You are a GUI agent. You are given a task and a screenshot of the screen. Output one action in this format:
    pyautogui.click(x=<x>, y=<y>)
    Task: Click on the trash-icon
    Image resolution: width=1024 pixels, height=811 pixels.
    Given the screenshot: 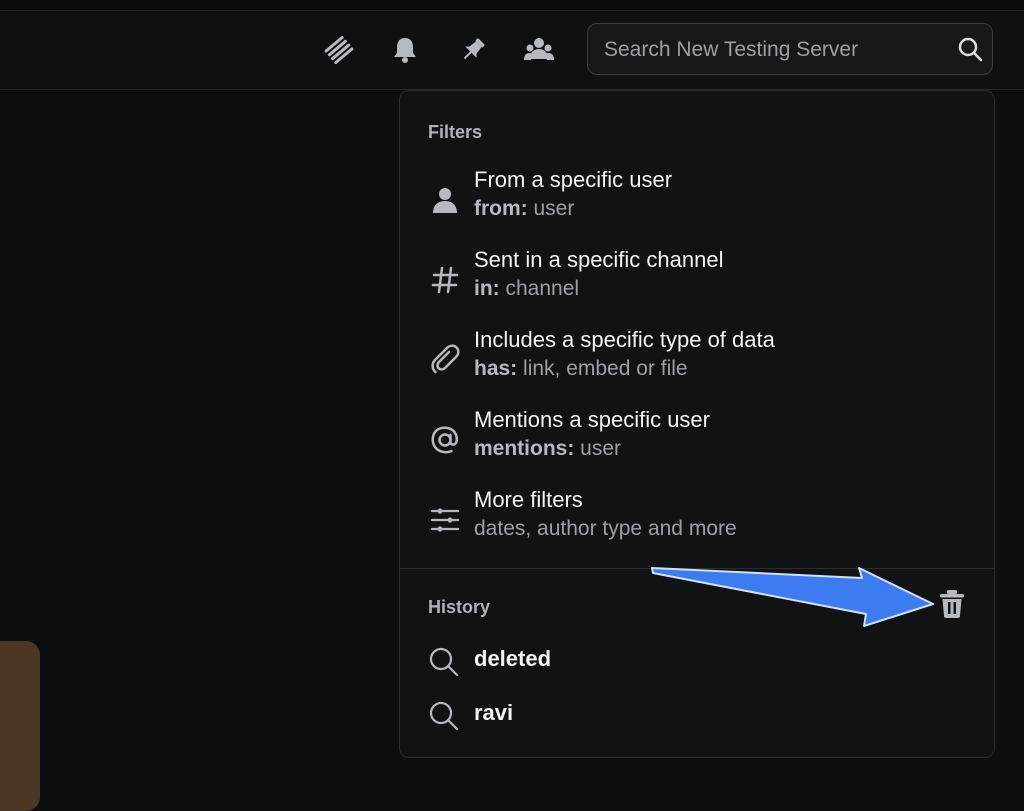 What is the action you would take?
    pyautogui.click(x=952, y=604)
    